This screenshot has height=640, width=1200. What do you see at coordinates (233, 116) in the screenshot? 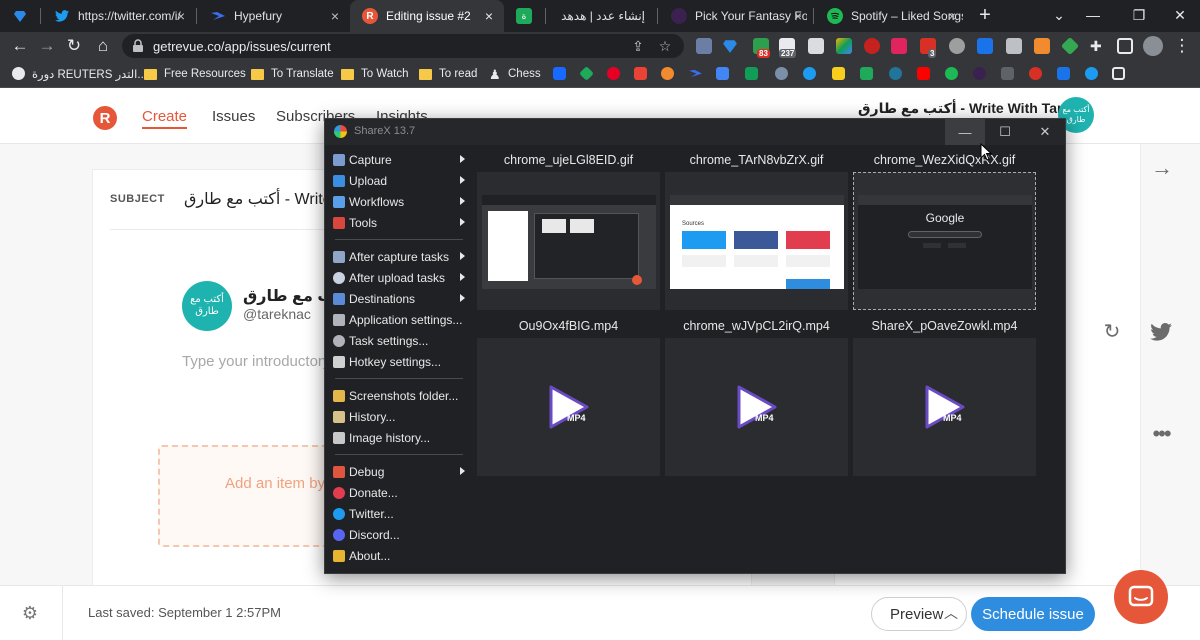
I see `nav-issues: Issues` at bounding box center [233, 116].